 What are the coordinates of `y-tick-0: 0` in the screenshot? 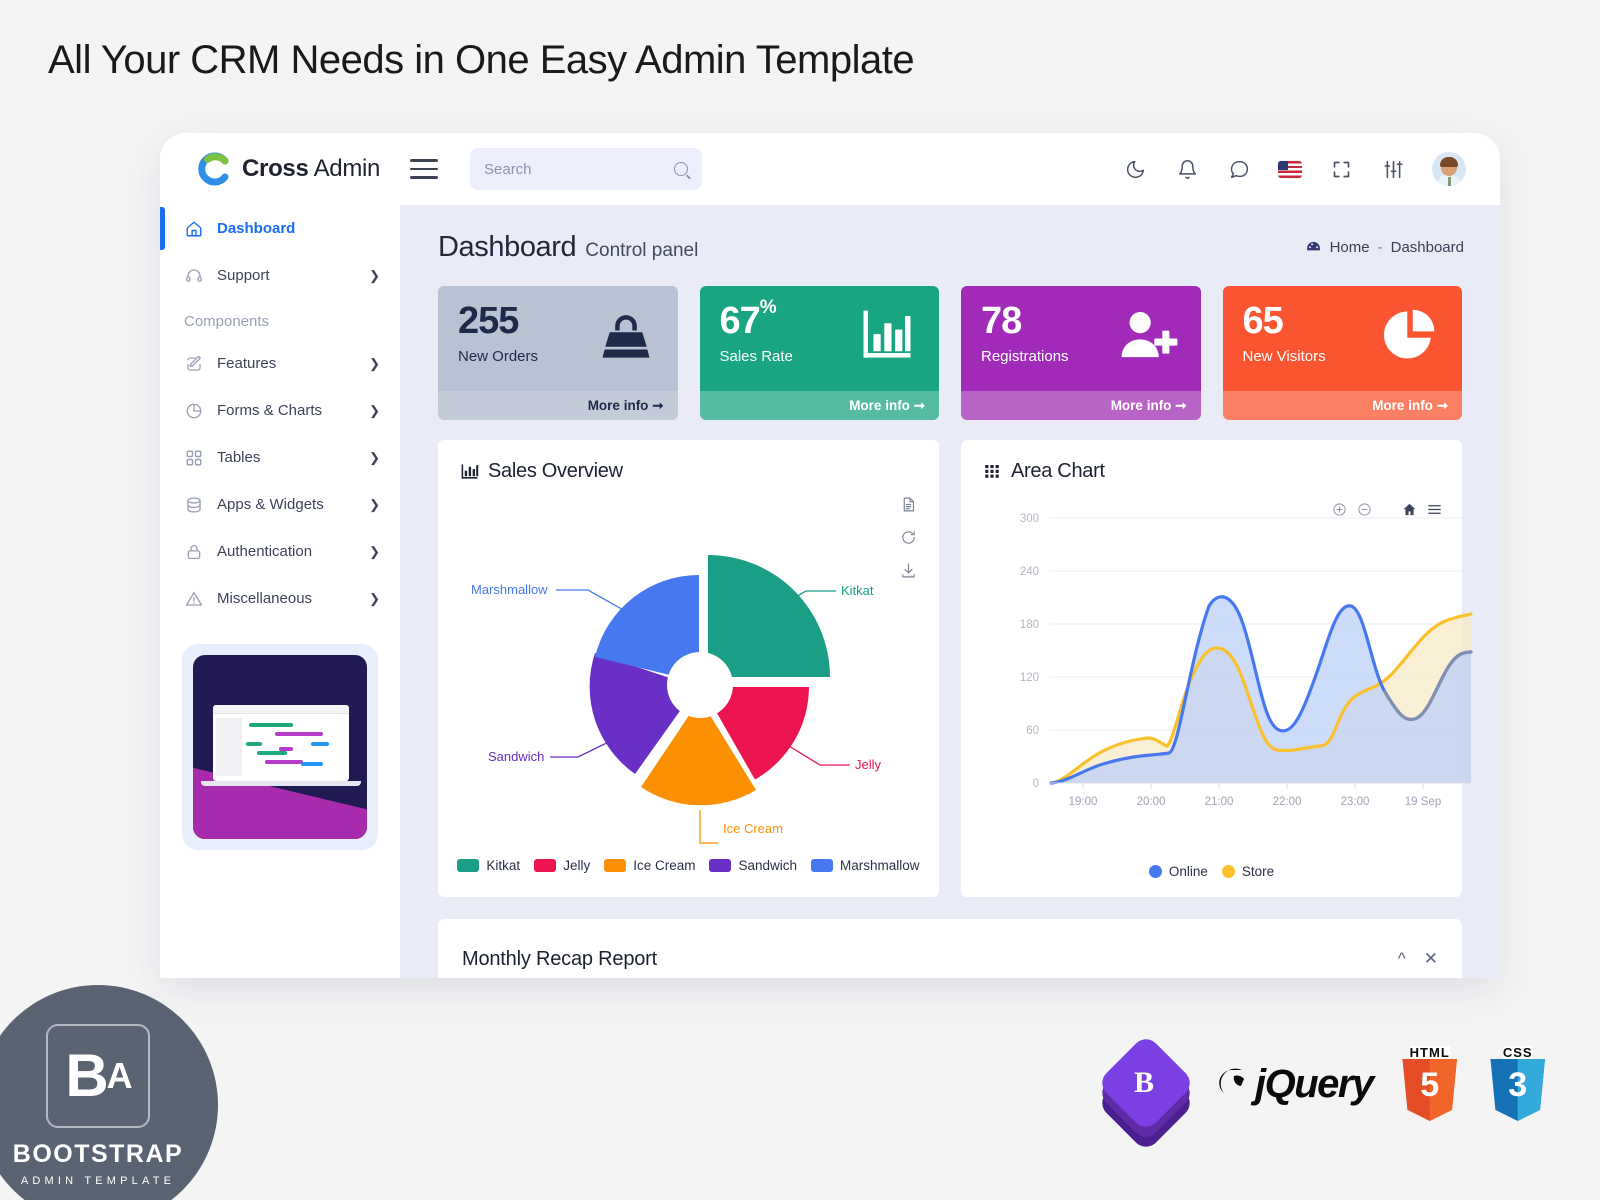 It's located at (1036, 784).